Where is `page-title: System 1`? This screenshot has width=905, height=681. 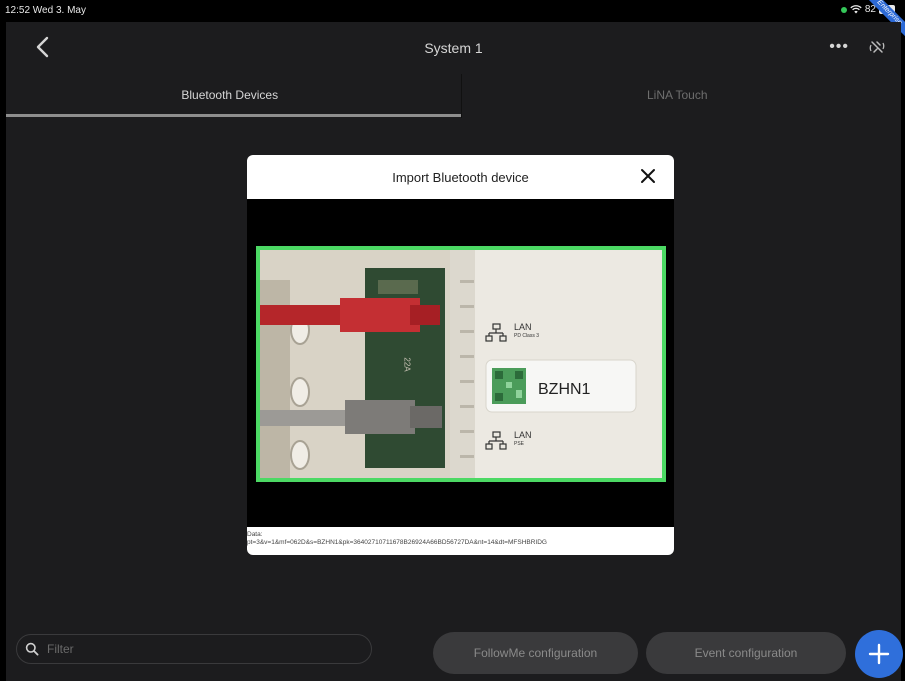 page-title: System 1 is located at coordinates (453, 48).